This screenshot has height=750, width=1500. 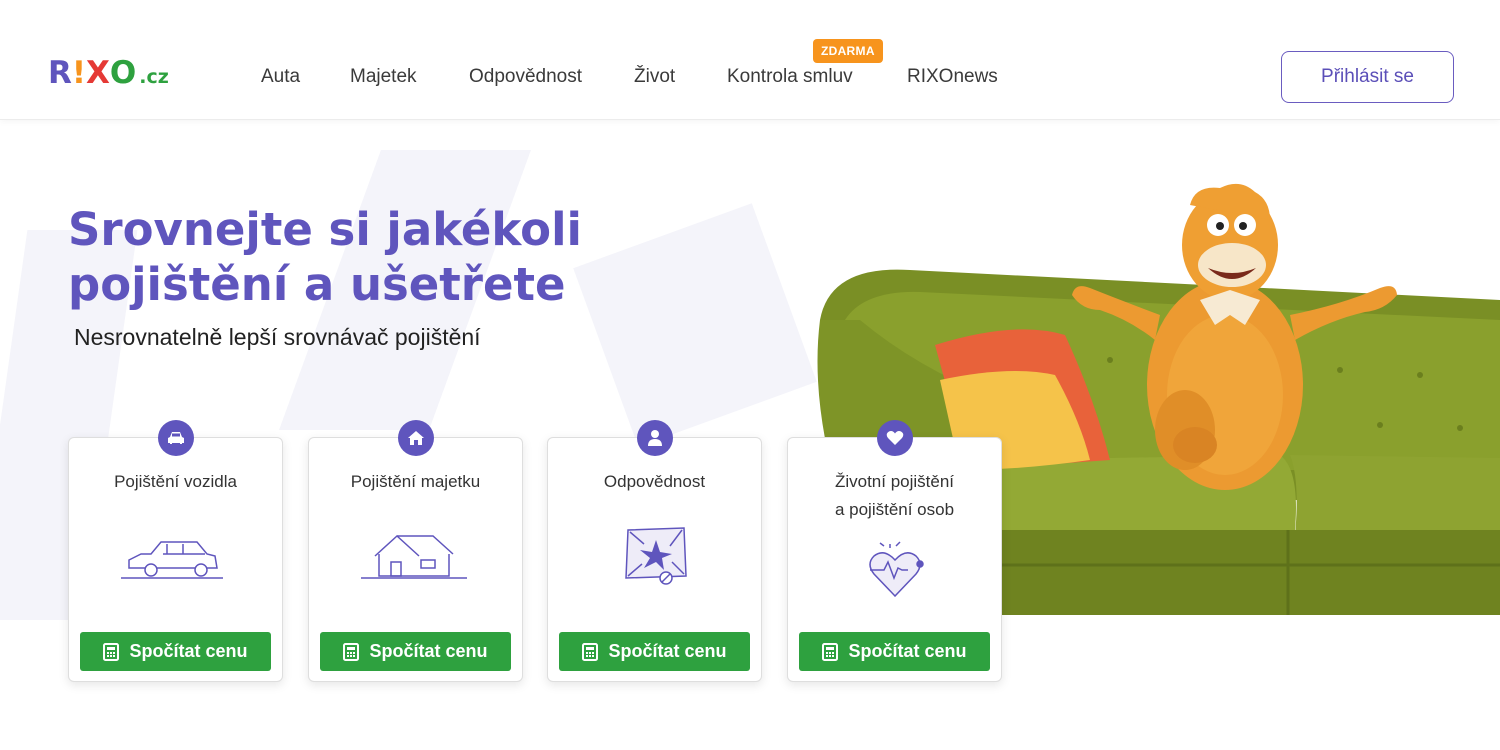 I want to click on card-title: Odpovědnost, so click(x=654, y=482).